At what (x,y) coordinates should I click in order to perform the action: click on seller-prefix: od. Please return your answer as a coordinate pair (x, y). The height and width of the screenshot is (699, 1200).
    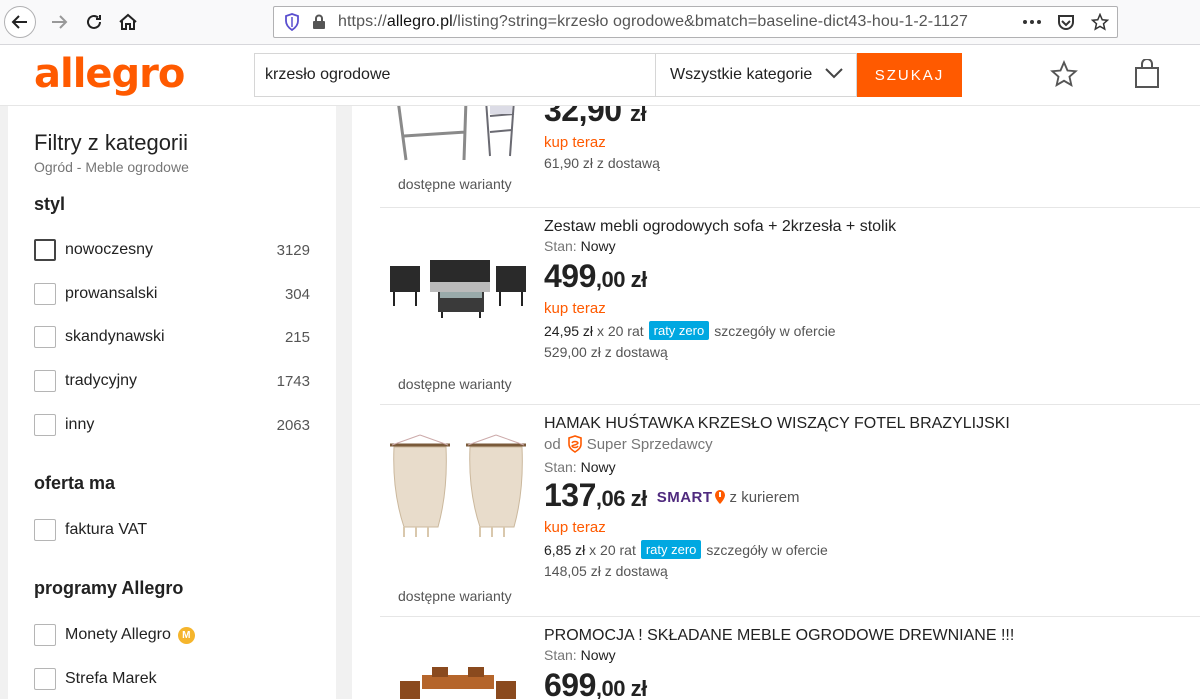
    Looking at the image, I should click on (552, 444).